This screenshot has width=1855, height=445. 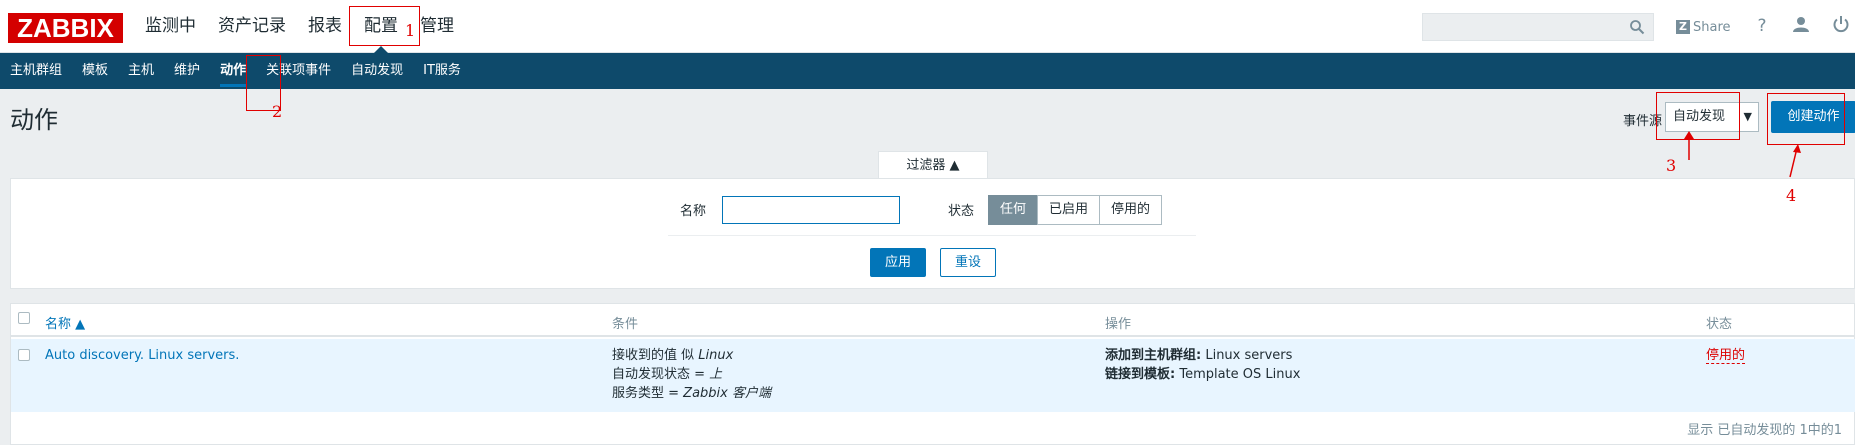 I want to click on menu-inventory: 资产记录, so click(x=252, y=26).